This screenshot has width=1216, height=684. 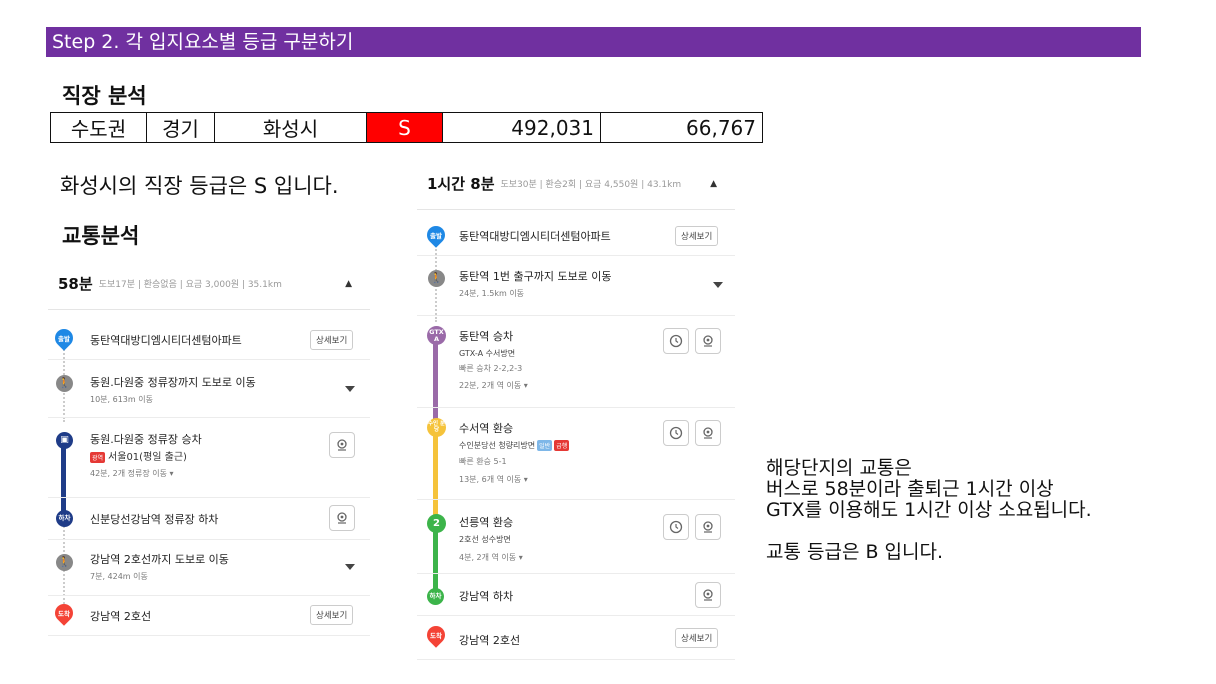 What do you see at coordinates (486, 336) in the screenshot?
I see `step-title: 동탄역 승차` at bounding box center [486, 336].